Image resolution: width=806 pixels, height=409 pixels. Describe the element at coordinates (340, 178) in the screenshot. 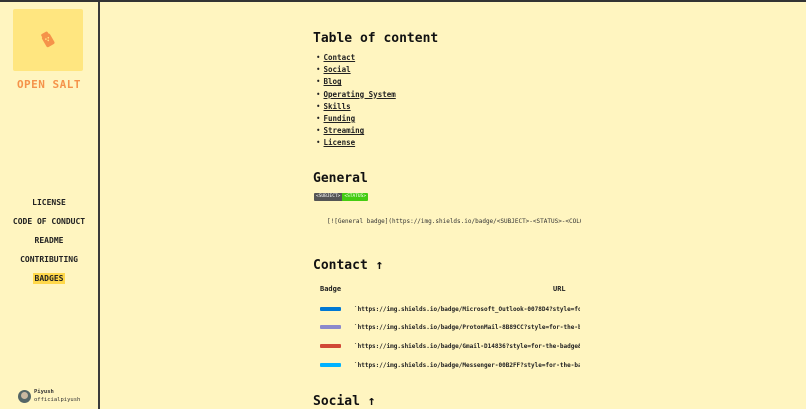

I see `general-title: General` at that location.